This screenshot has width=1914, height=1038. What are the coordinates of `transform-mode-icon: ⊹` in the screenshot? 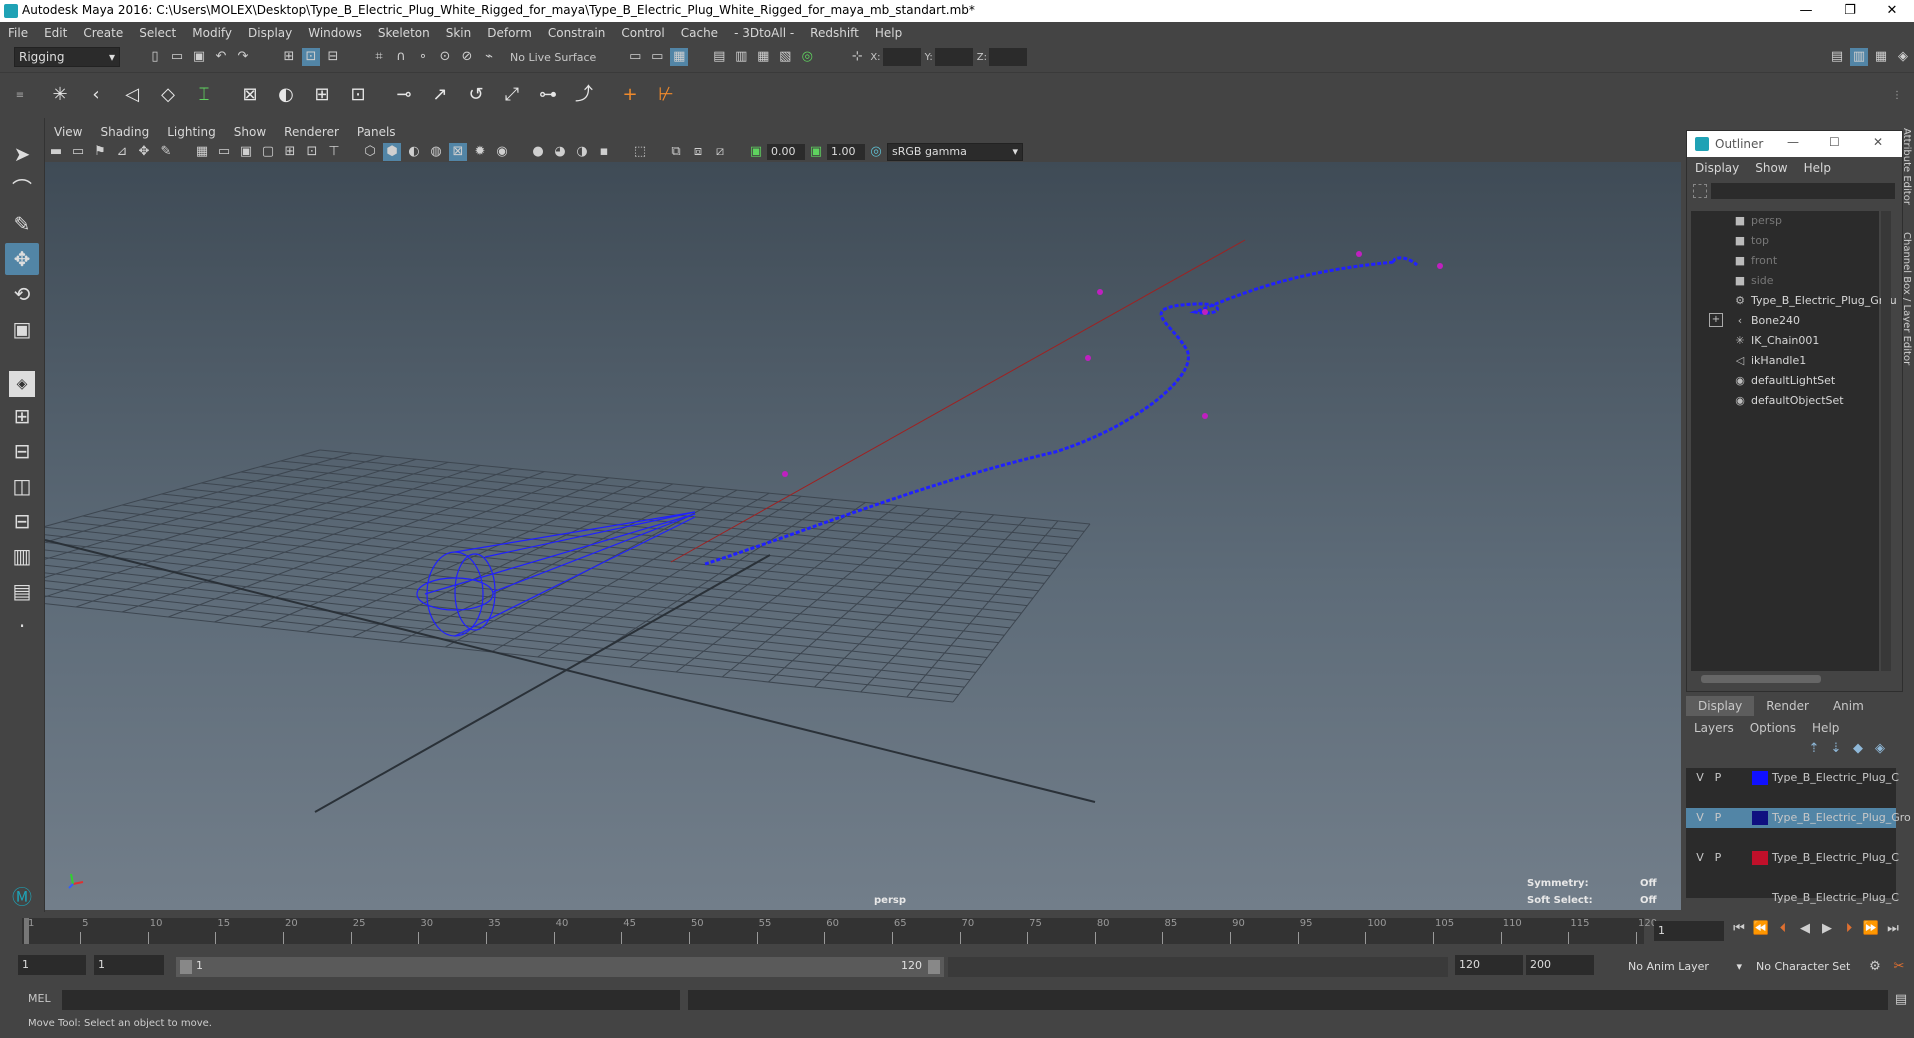 It's located at (857, 57).